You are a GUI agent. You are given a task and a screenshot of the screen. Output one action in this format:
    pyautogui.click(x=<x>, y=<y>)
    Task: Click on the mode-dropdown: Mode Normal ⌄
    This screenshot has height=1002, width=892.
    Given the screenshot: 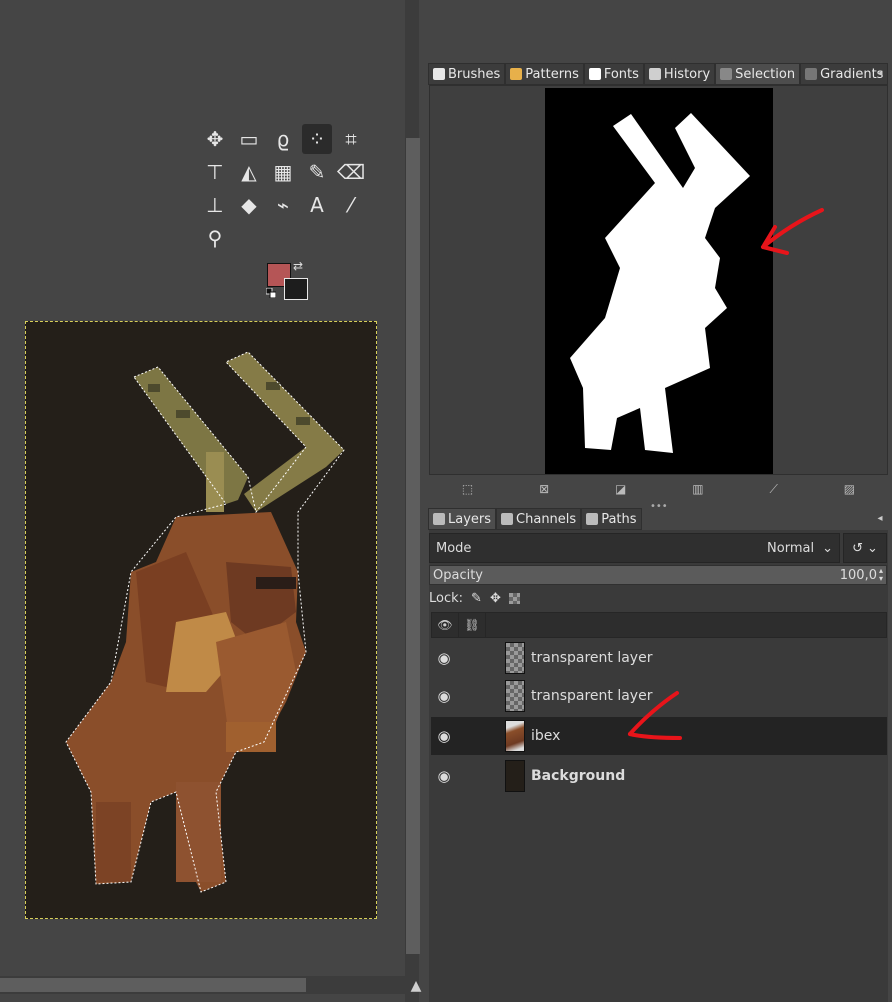 What is the action you would take?
    pyautogui.click(x=634, y=548)
    